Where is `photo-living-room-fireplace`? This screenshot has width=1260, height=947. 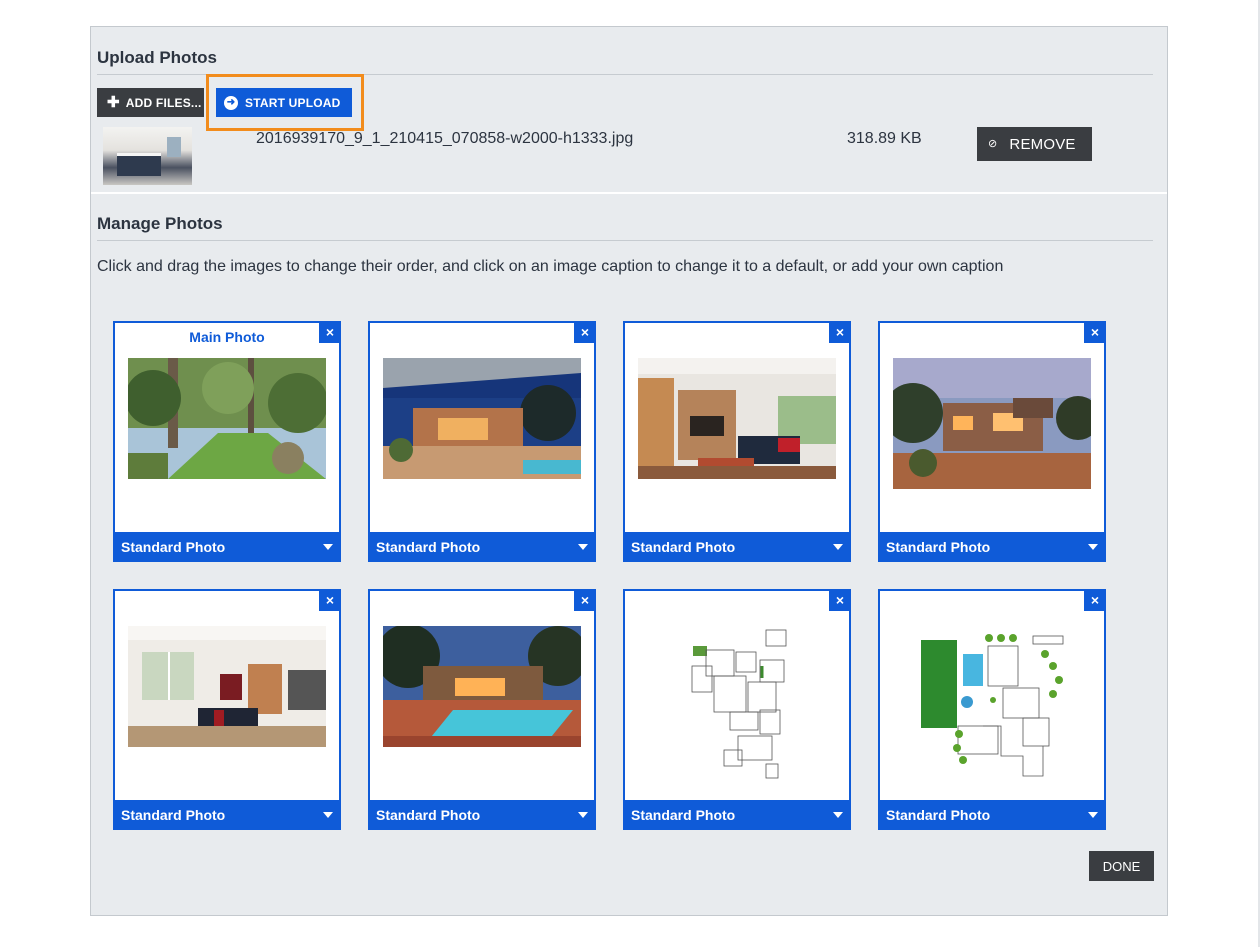 photo-living-room-fireplace is located at coordinates (737, 418).